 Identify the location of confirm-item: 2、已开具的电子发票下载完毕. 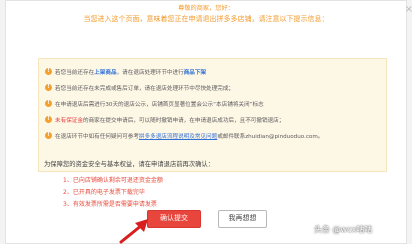
(104, 192).